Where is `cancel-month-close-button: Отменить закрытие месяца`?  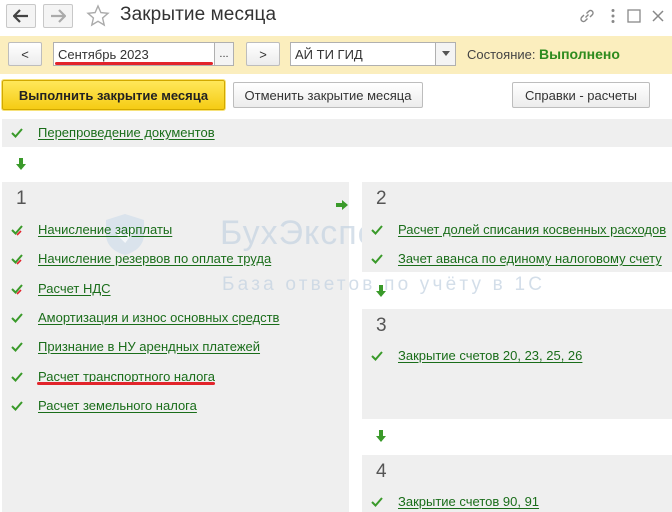
cancel-month-close-button: Отменить закрытие месяца is located at coordinates (328, 95).